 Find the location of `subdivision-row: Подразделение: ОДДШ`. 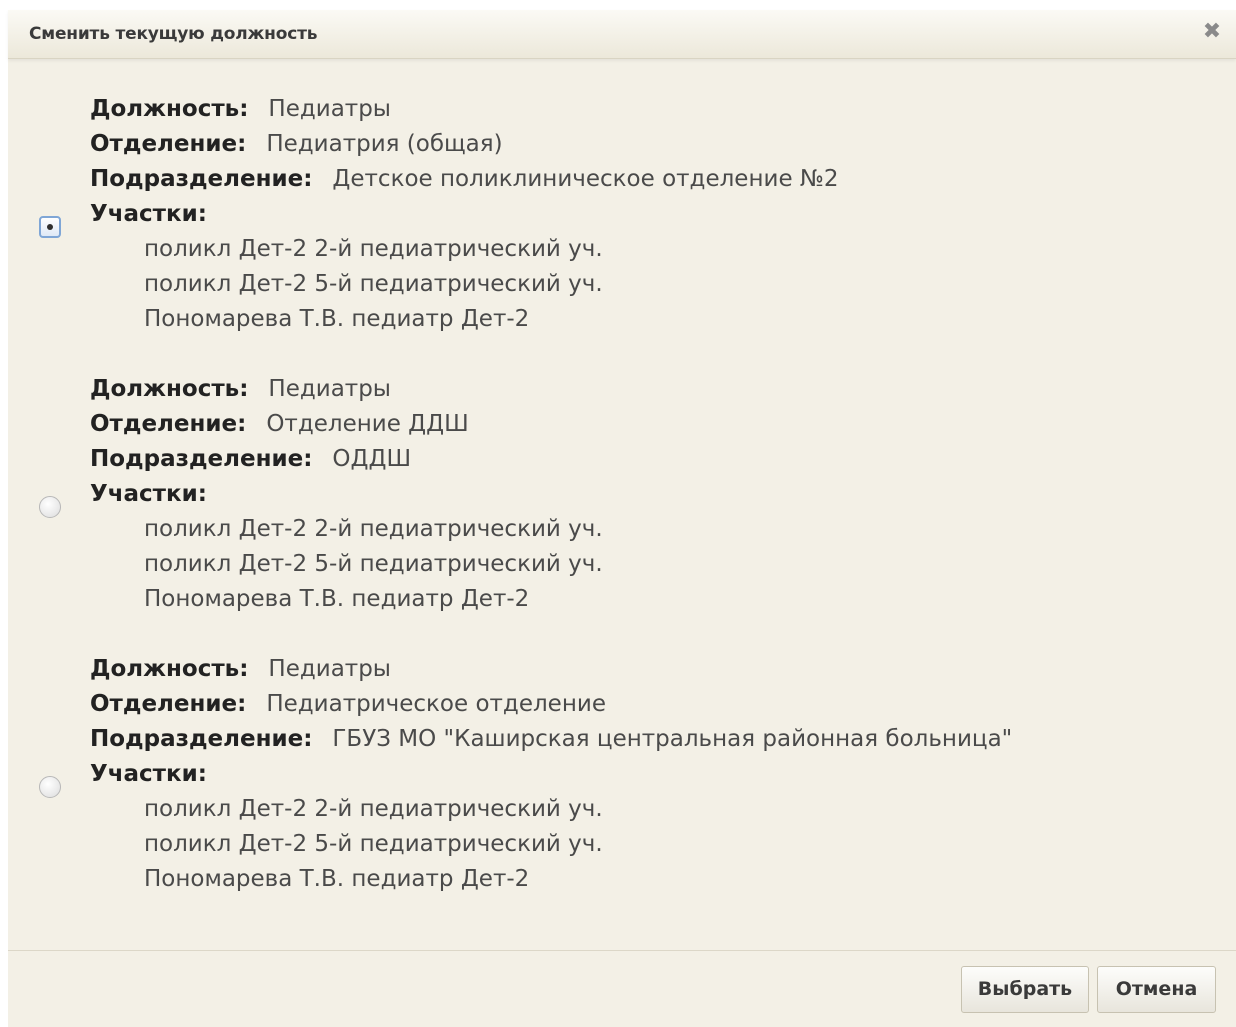

subdivision-row: Подразделение: ОДДШ is located at coordinates (250, 459).